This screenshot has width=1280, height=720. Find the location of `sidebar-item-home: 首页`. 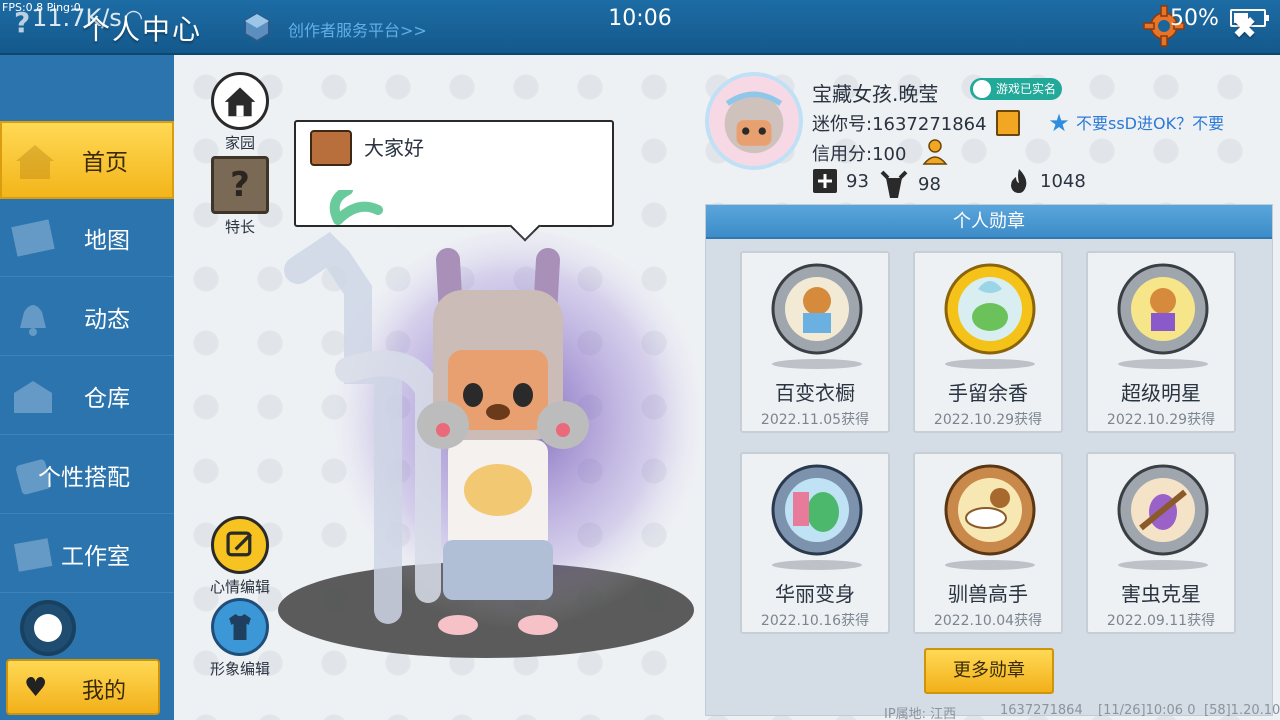

sidebar-item-home: 首页 is located at coordinates (87, 160).